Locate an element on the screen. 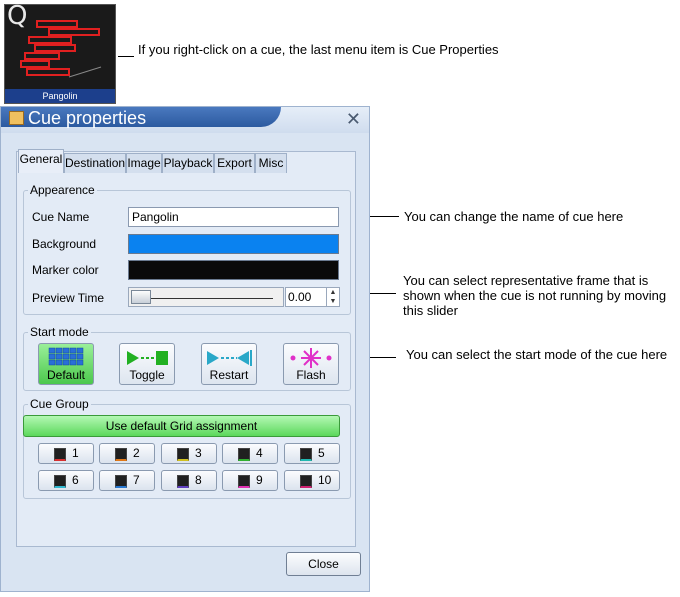 The height and width of the screenshot is (597, 680). close-icon: ✕ is located at coordinates (353, 119).